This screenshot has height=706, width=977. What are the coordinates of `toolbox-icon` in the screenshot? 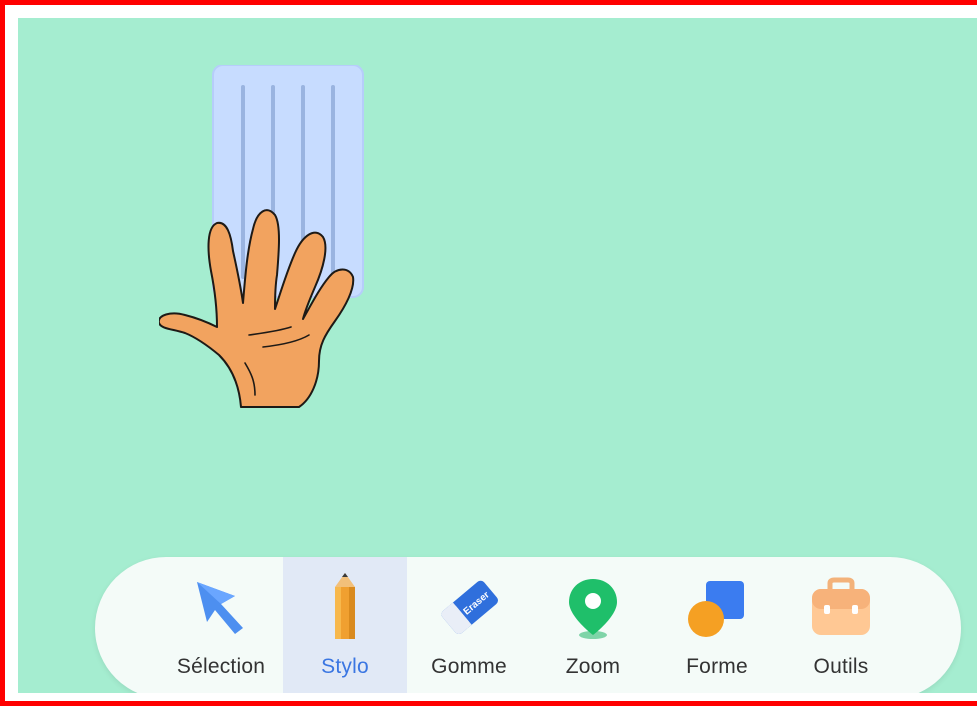 It's located at (841, 608).